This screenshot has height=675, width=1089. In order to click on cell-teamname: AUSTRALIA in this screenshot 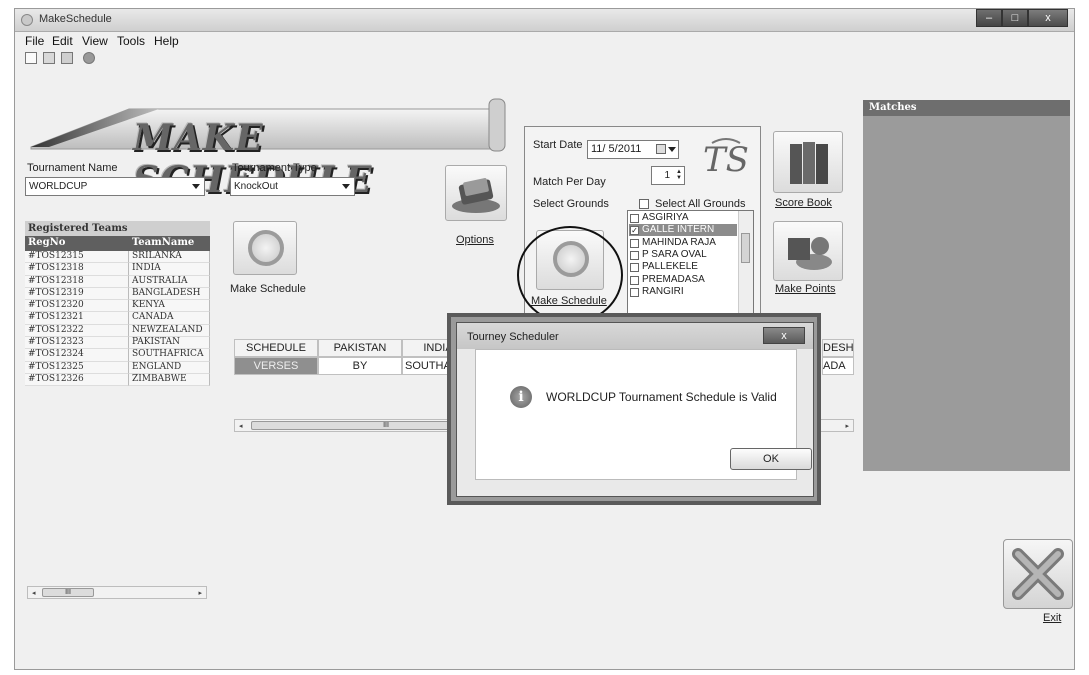, I will do `click(169, 281)`.